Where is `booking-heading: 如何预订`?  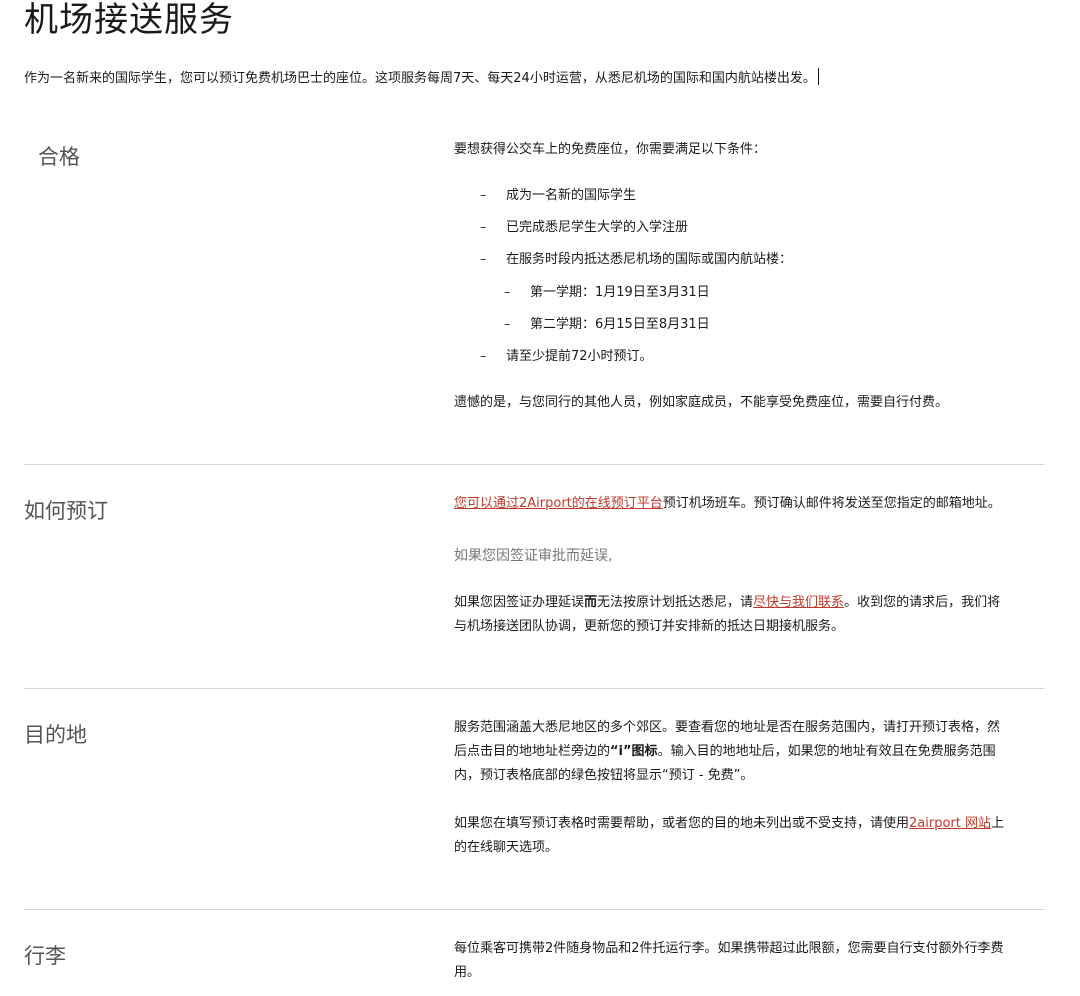
booking-heading: 如何预订 is located at coordinates (66, 511).